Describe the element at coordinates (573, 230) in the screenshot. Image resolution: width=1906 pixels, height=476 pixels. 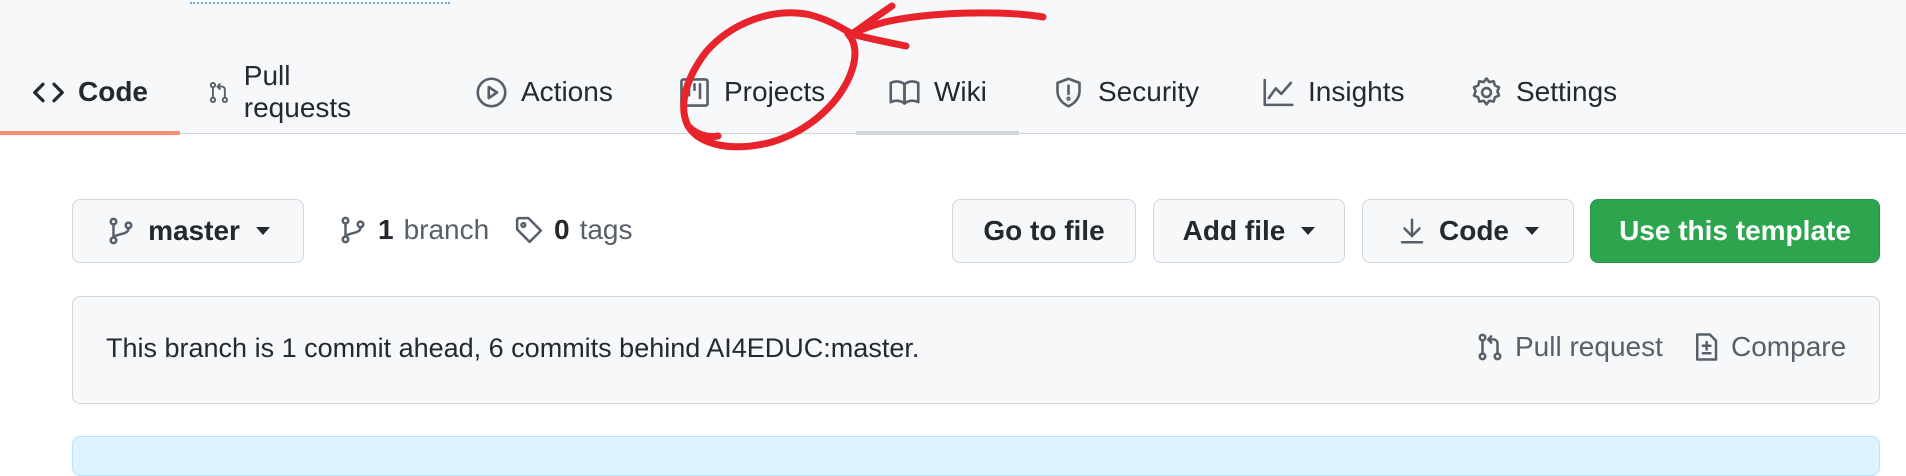
I see `tag-count-link: 0 tags` at that location.